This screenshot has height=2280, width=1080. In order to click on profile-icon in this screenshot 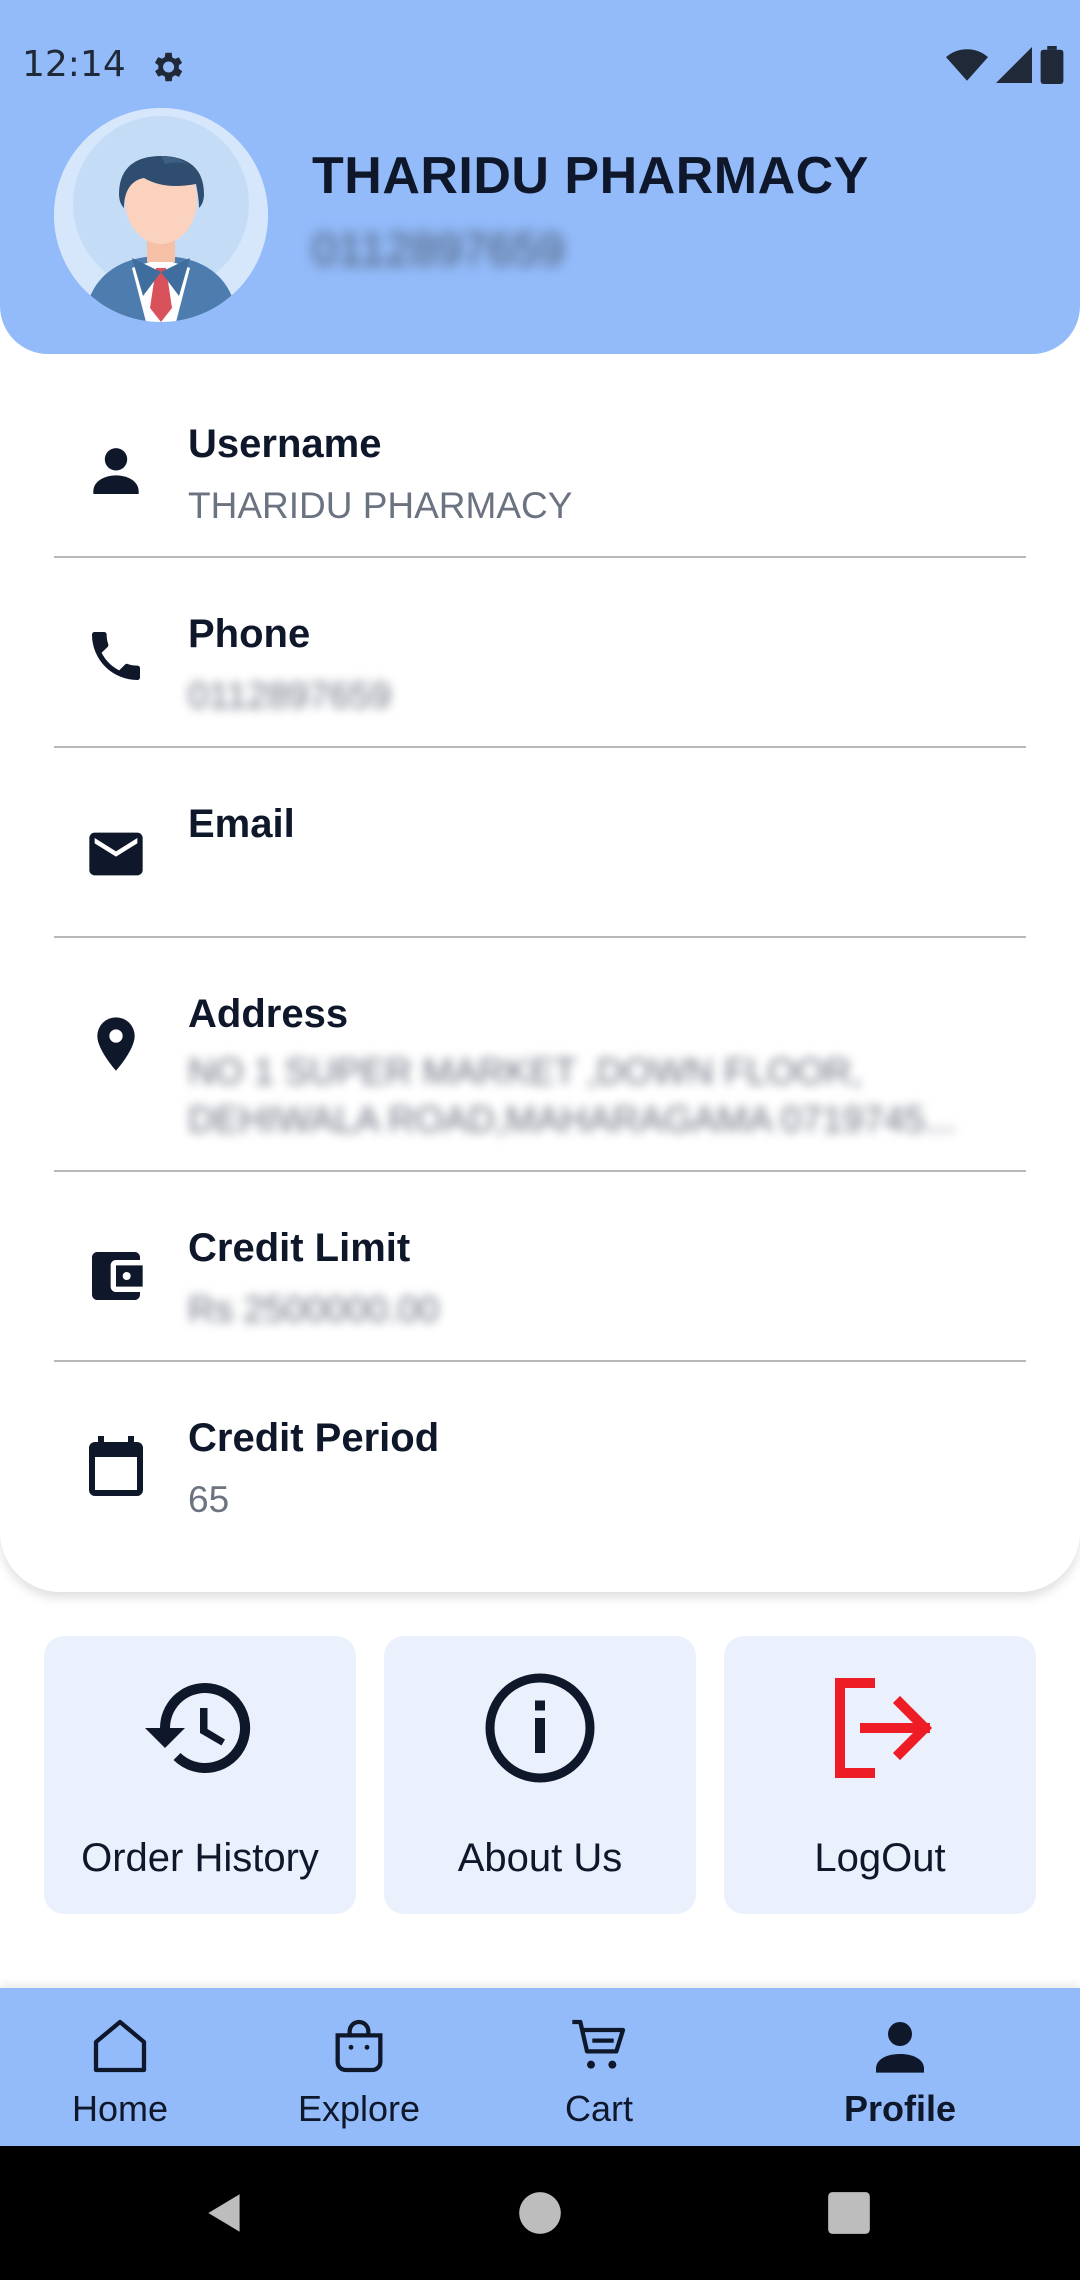, I will do `click(900, 2047)`.